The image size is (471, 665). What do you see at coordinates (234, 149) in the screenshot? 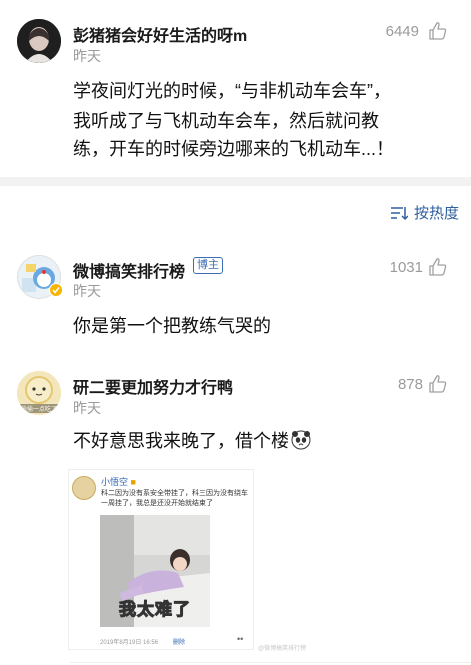
I see `post-text-line-3: 练，开车的时候旁边哪来的飞机动车...！` at bounding box center [234, 149].